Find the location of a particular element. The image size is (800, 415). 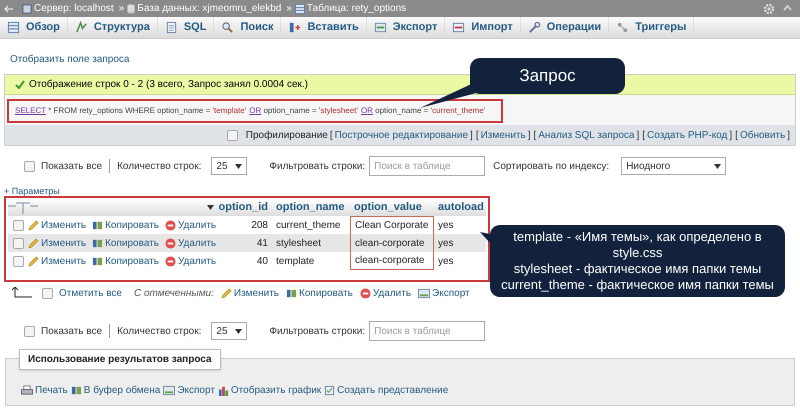

query-action-link: Обновить is located at coordinates (763, 135).